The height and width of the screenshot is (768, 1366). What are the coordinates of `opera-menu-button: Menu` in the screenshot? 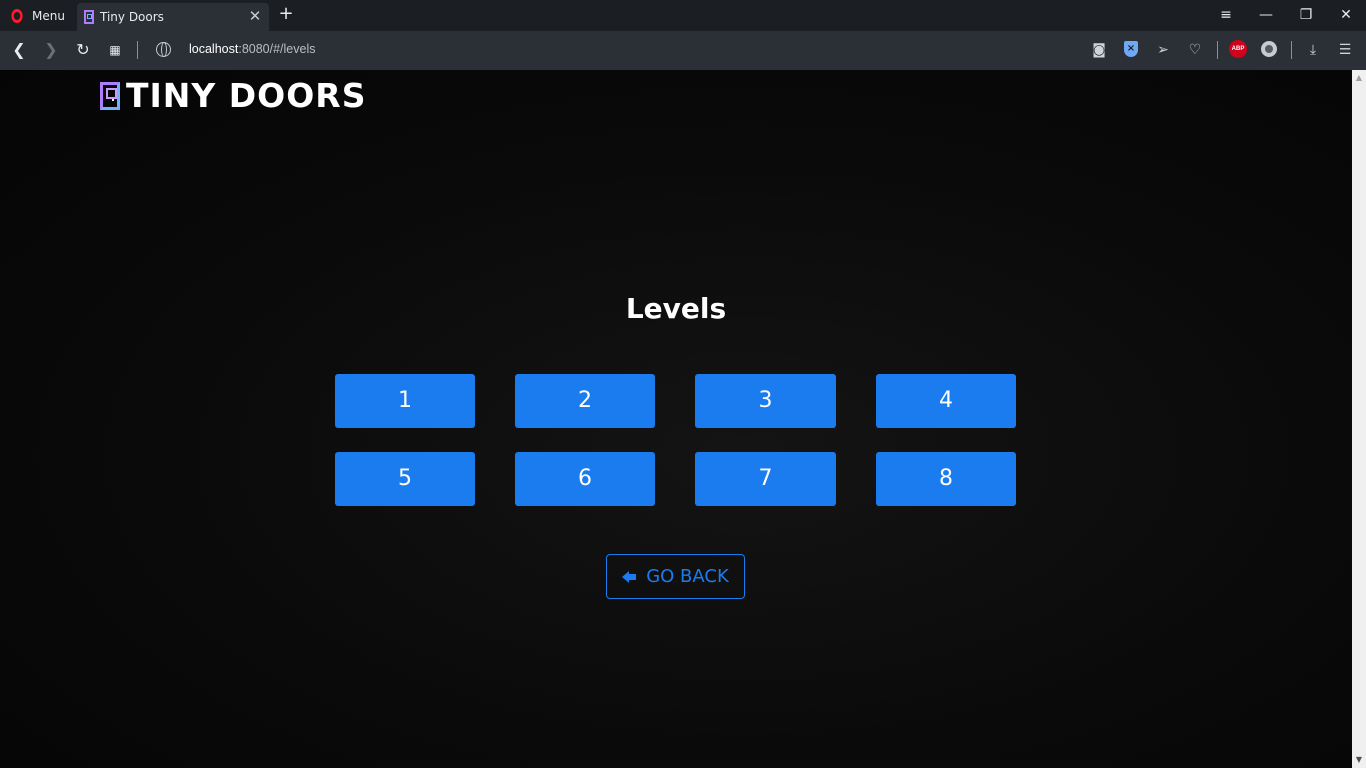 It's located at (38, 15).